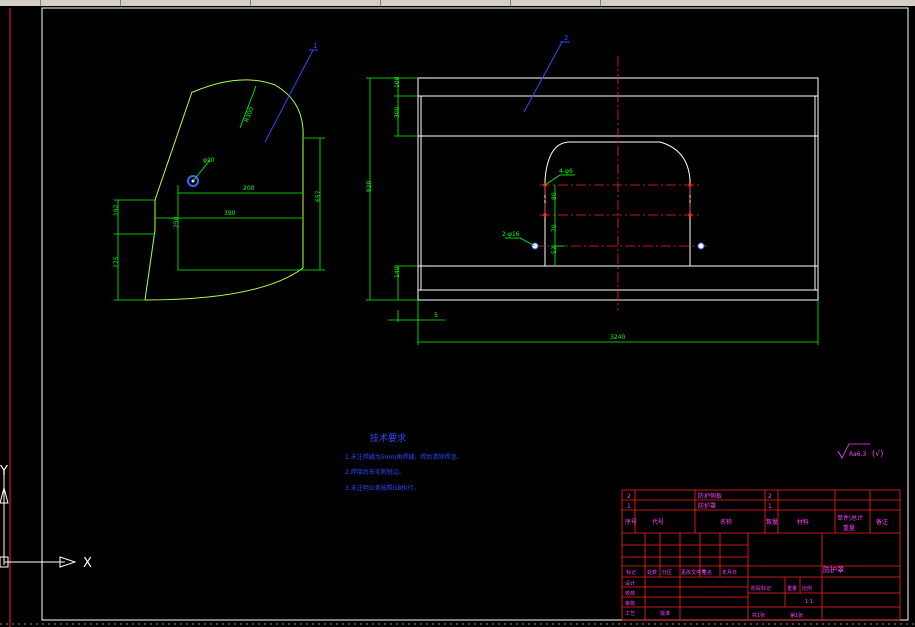  What do you see at coordinates (511, 234) in the screenshot?
I see `note-2phi16: 2-φ16` at bounding box center [511, 234].